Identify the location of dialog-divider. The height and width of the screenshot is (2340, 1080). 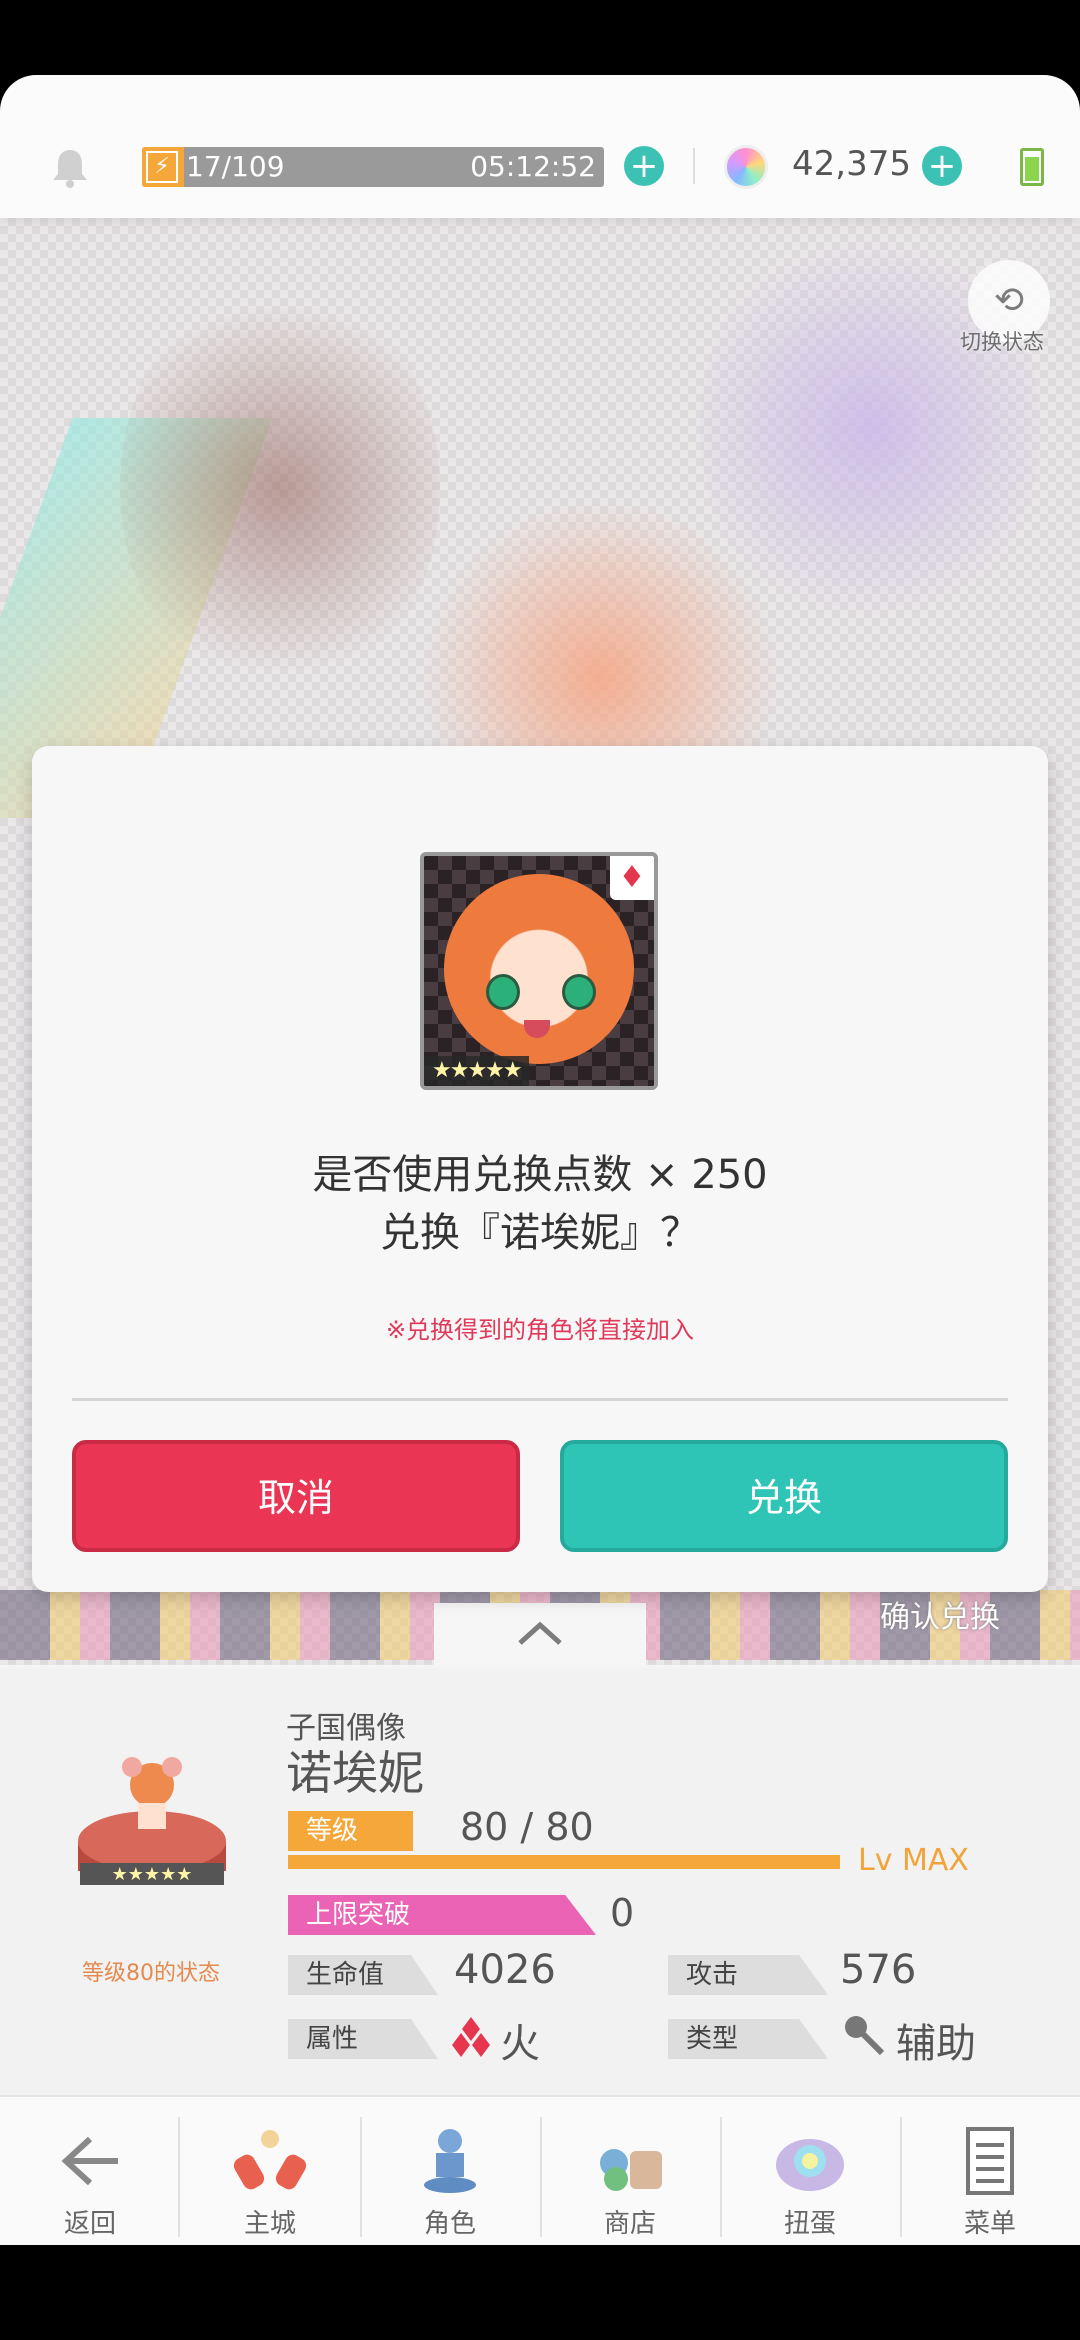
(540, 1399).